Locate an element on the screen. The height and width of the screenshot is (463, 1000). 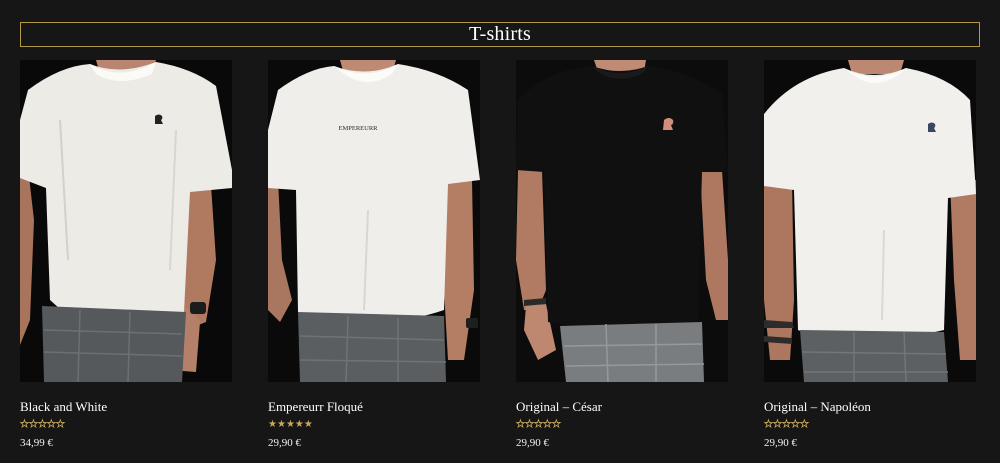
black-bust-logo-icon is located at coordinates (159, 119).